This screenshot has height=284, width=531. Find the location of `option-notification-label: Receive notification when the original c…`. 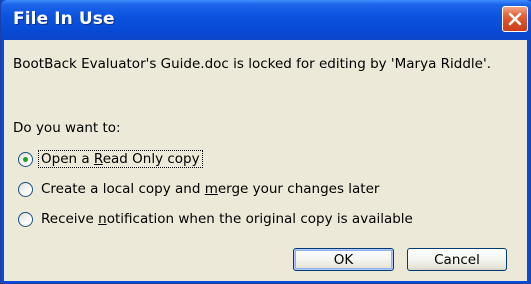

option-notification-label: Receive notification when the original c… is located at coordinates (227, 219).